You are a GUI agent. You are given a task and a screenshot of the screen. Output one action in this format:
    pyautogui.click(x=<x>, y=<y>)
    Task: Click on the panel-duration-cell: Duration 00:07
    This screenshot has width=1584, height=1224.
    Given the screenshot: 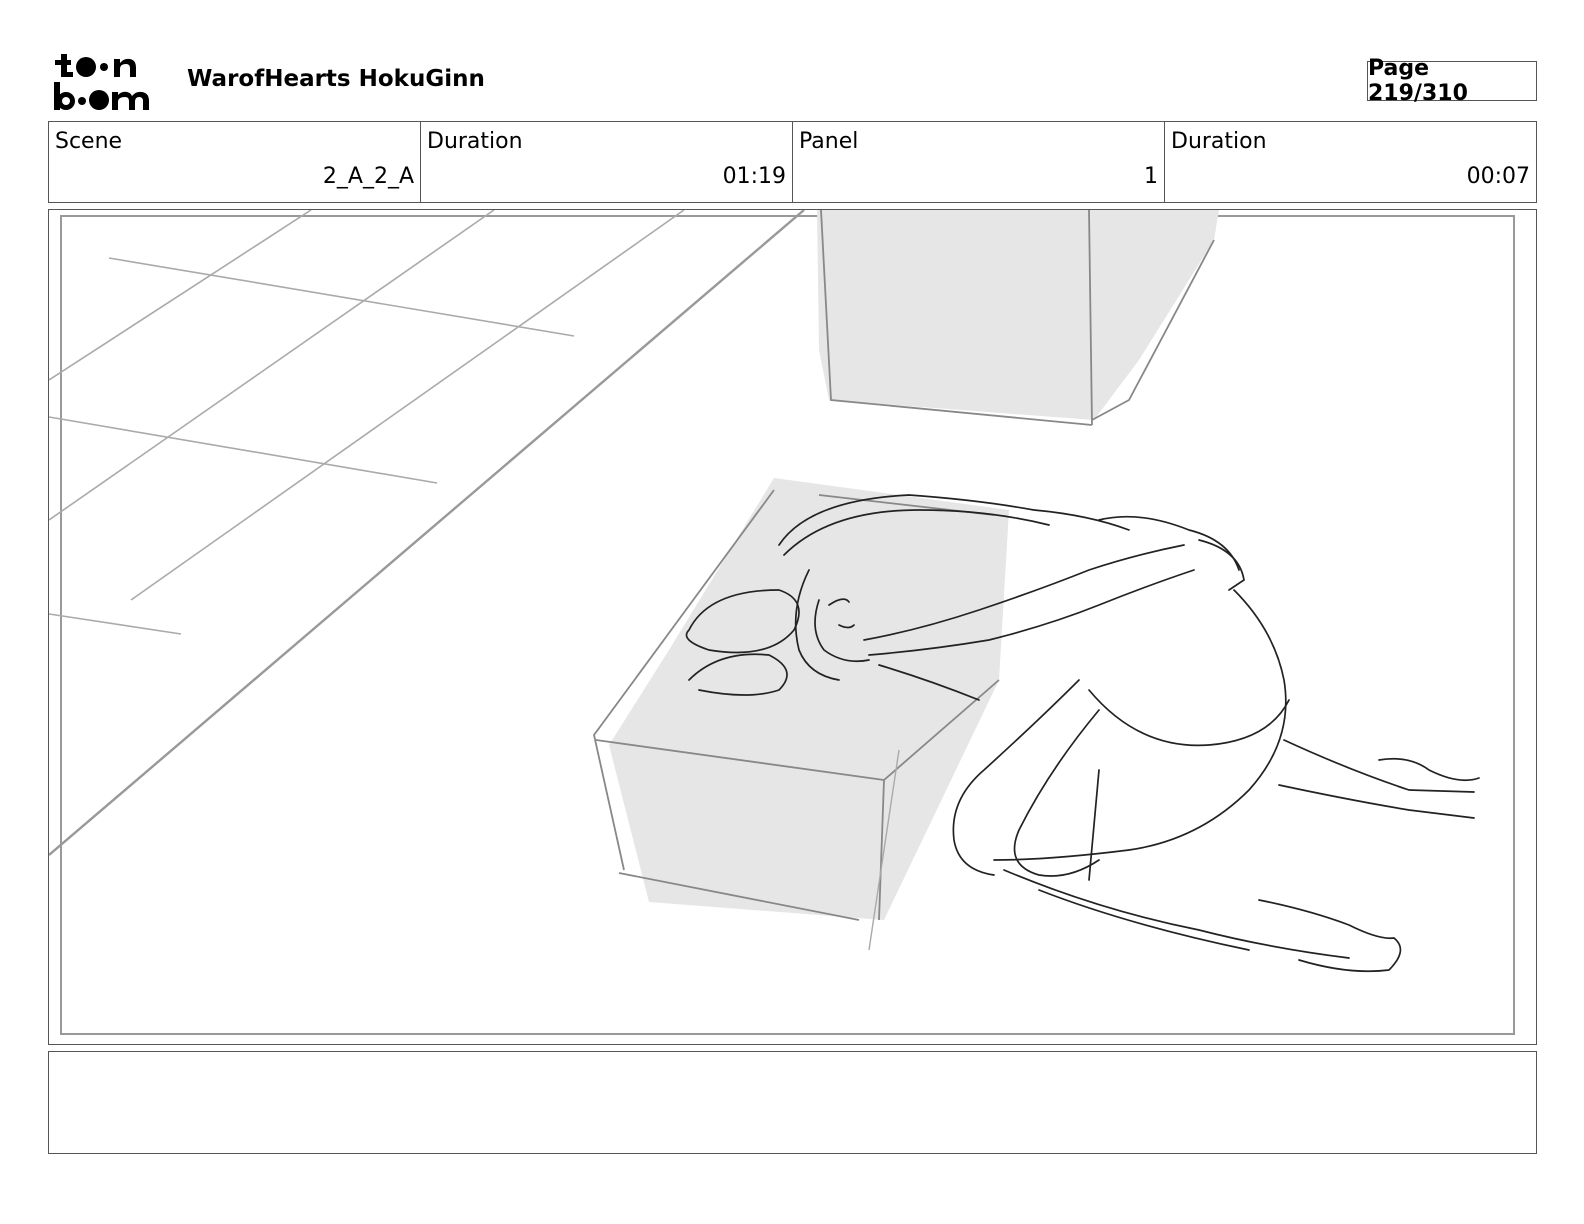 What is the action you would take?
    pyautogui.click(x=1350, y=162)
    